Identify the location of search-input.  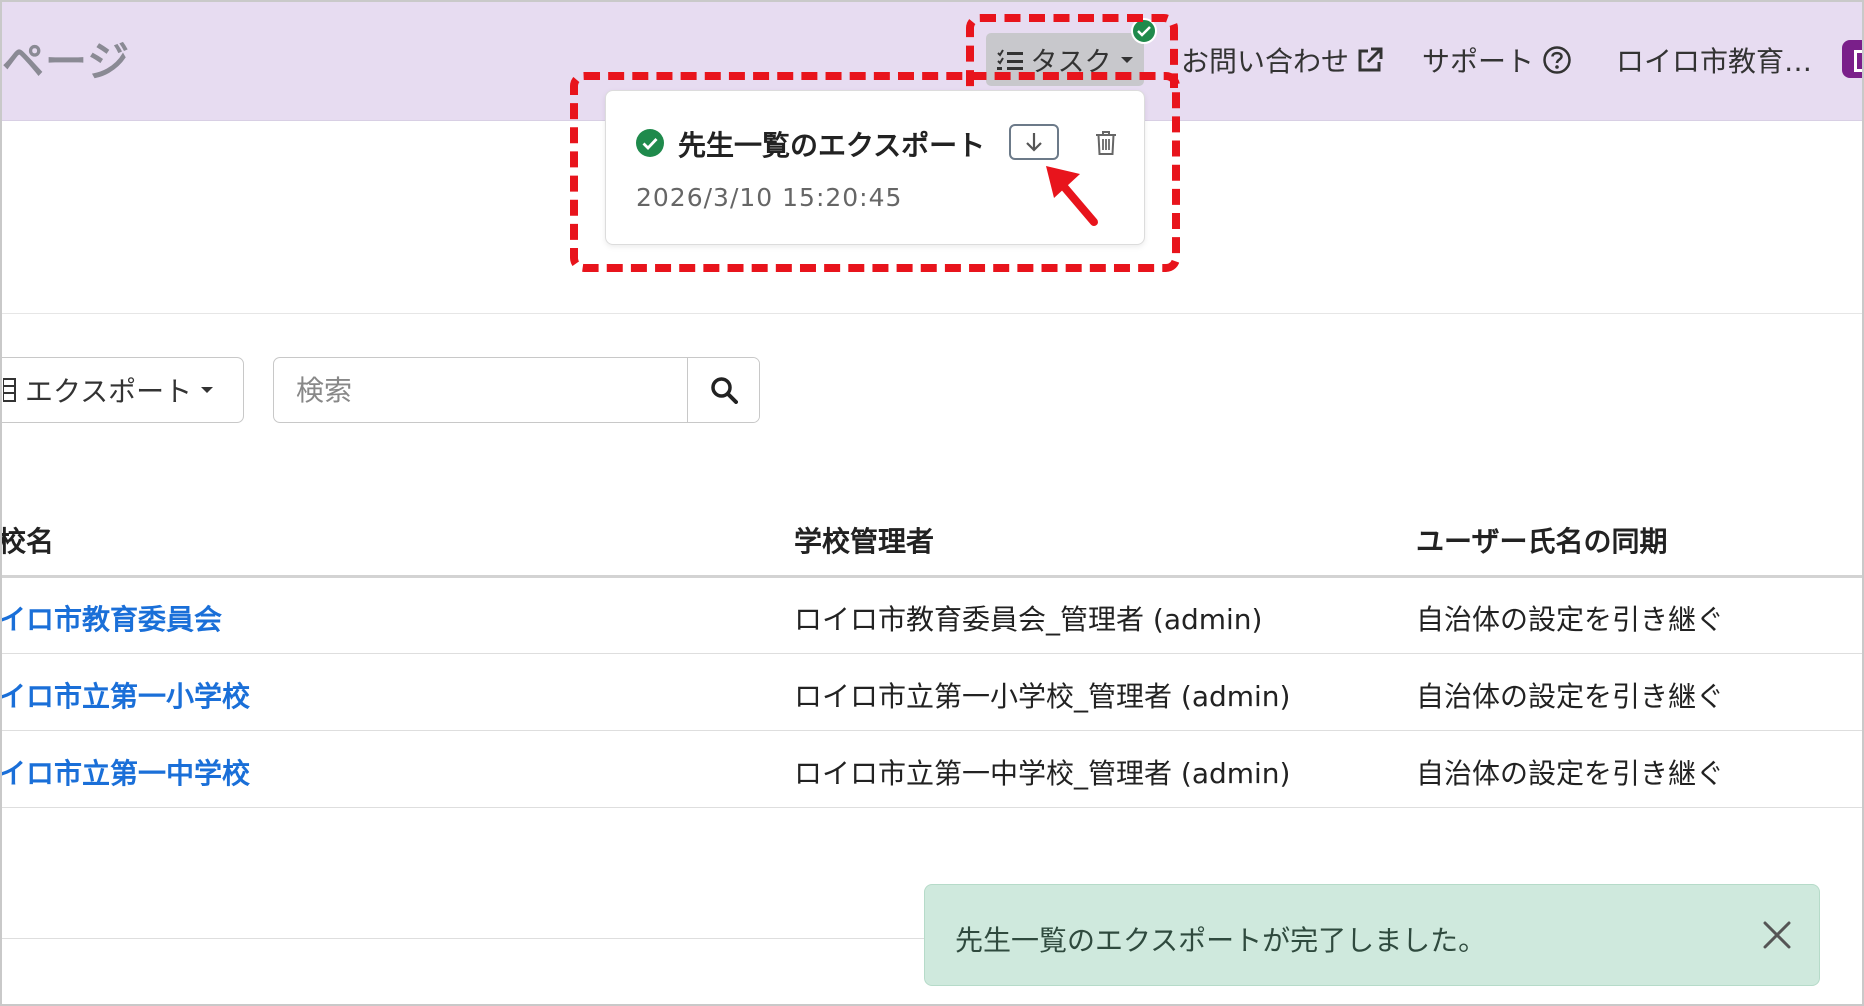
(480, 390).